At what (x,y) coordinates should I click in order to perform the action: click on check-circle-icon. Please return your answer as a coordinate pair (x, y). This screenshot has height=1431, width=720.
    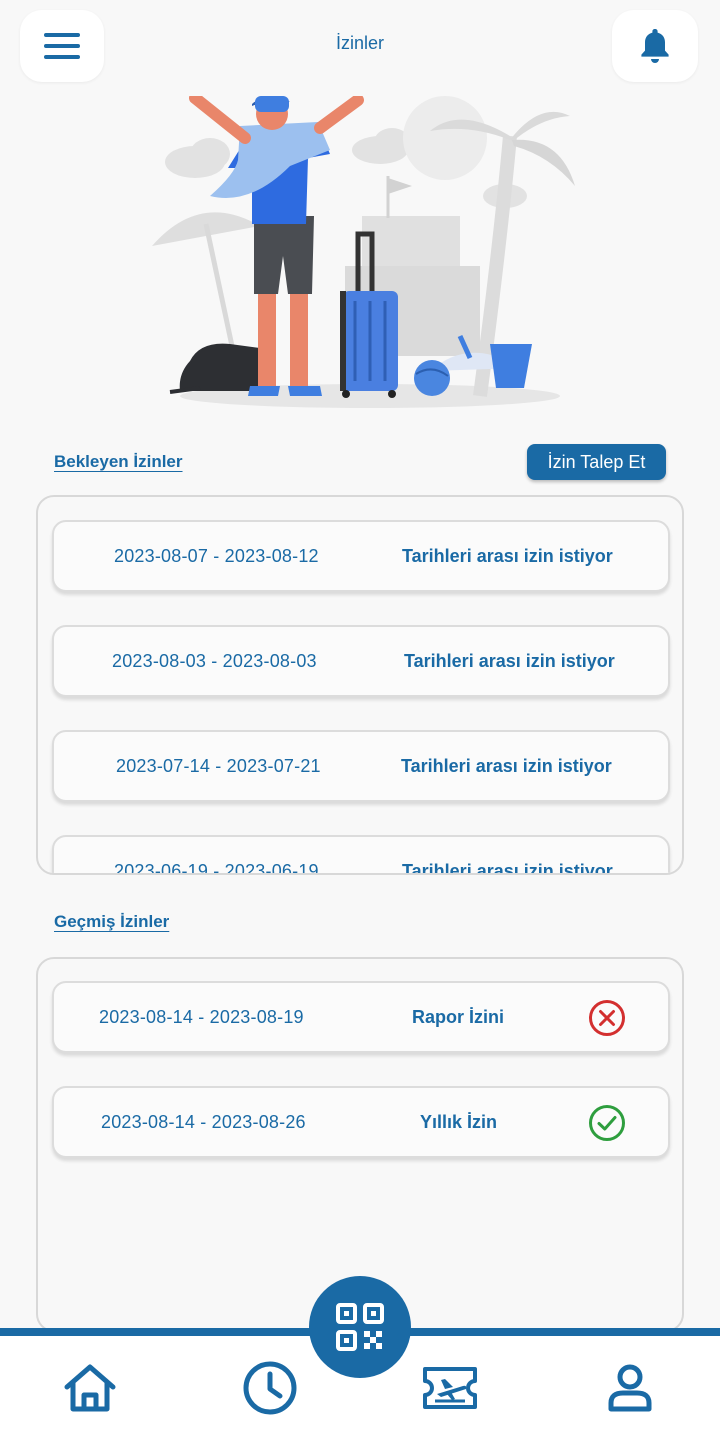
    Looking at the image, I should click on (607, 1123).